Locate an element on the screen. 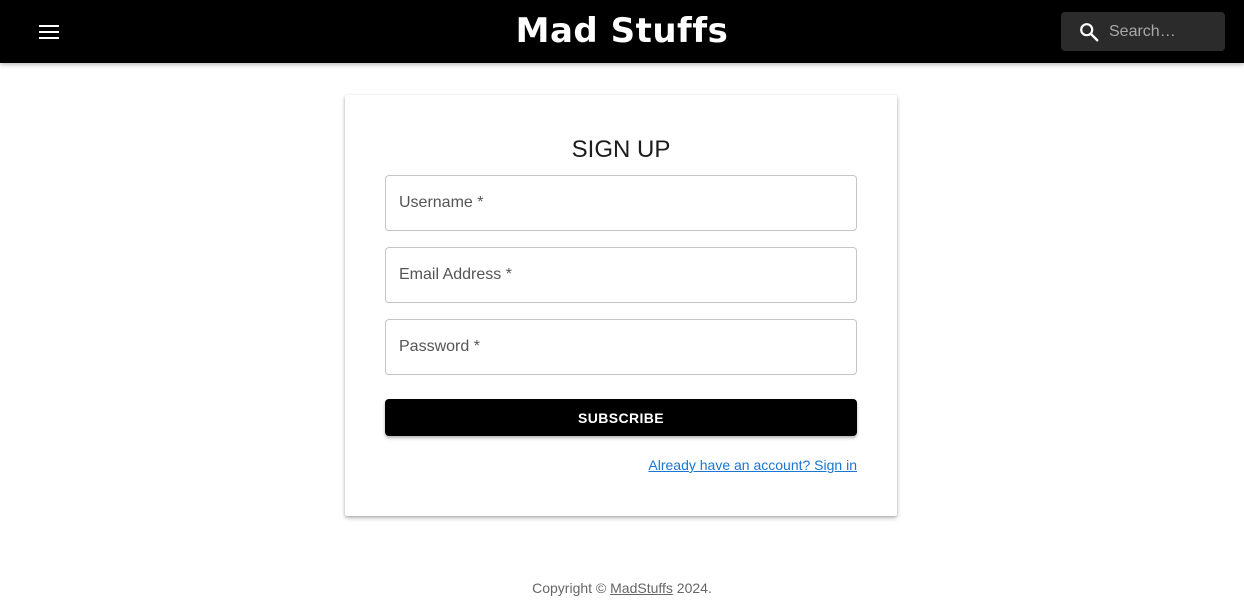 The height and width of the screenshot is (607, 1244). search-input is located at coordinates (1164, 31).